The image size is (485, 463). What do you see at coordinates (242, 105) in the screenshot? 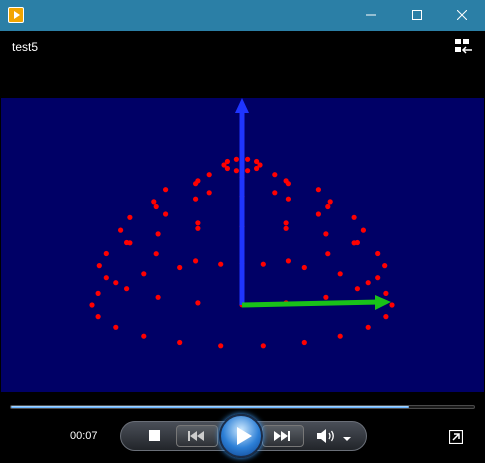
I see `z-axis-arrowhead` at bounding box center [242, 105].